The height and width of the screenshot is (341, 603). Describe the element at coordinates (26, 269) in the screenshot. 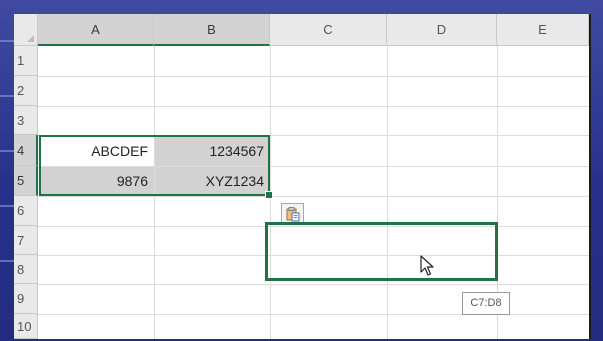

I see `row-header-8: 8` at that location.